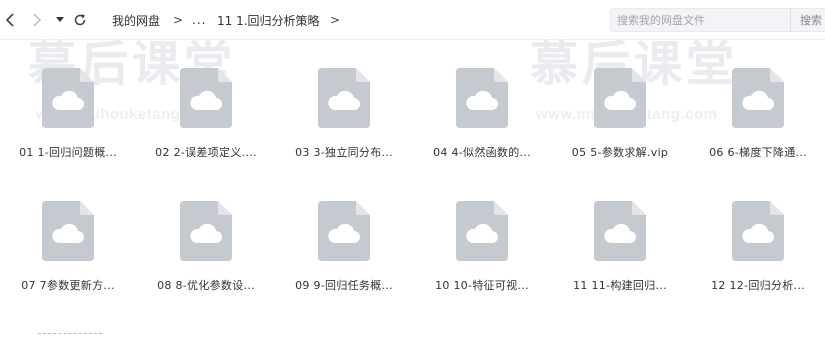 This screenshot has height=337, width=825. I want to click on toolbar: 我的网盘 > ... 11 1.回归分析策略 > 搜索, so click(412, 20).